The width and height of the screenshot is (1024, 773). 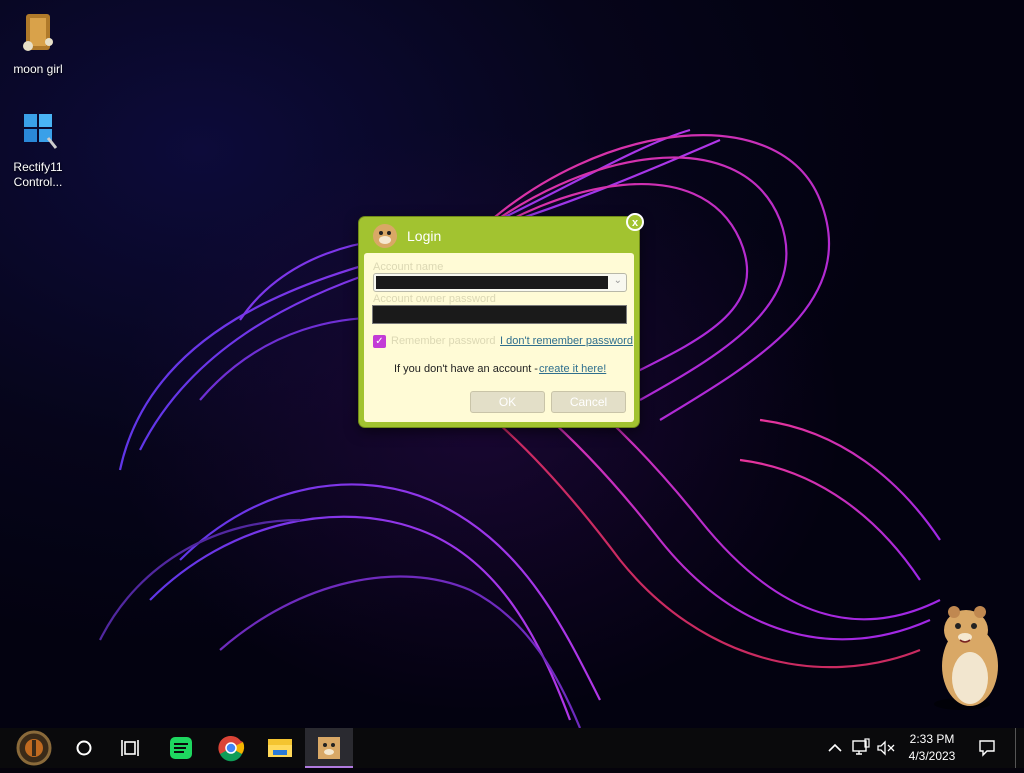 I want to click on remember-checkbox: ✓, so click(x=379, y=341).